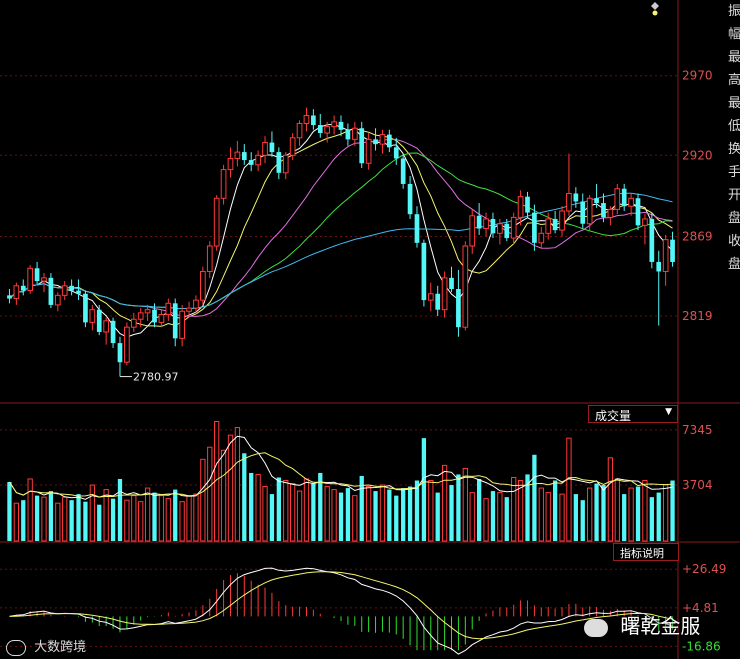 This screenshot has height=659, width=740. What do you see at coordinates (156, 377) in the screenshot?
I see `low-annotation-label: 2780.97` at bounding box center [156, 377].